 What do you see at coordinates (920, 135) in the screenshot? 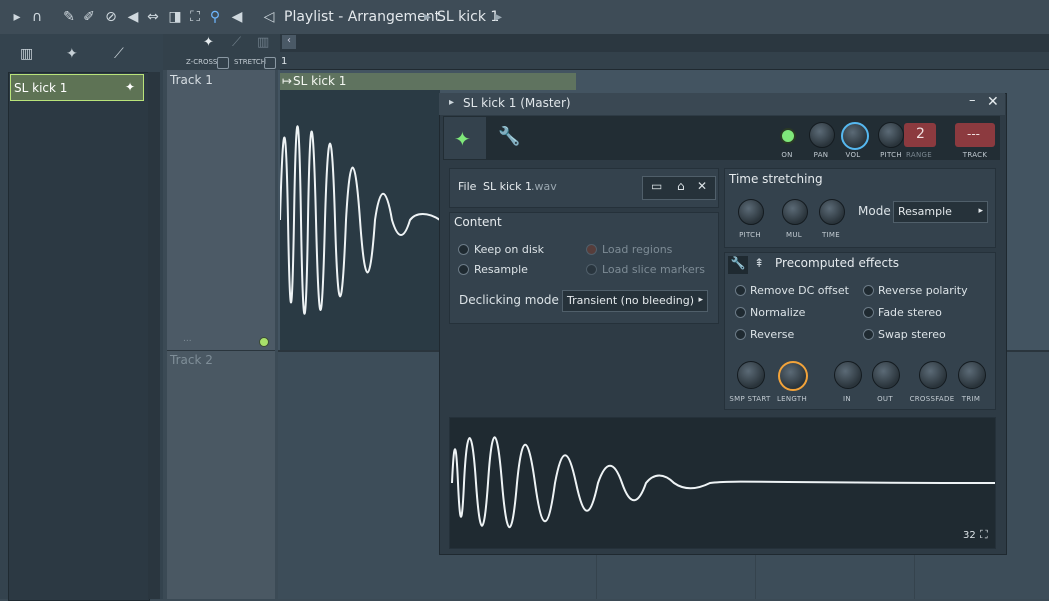
I see `range-display: 2` at bounding box center [920, 135].